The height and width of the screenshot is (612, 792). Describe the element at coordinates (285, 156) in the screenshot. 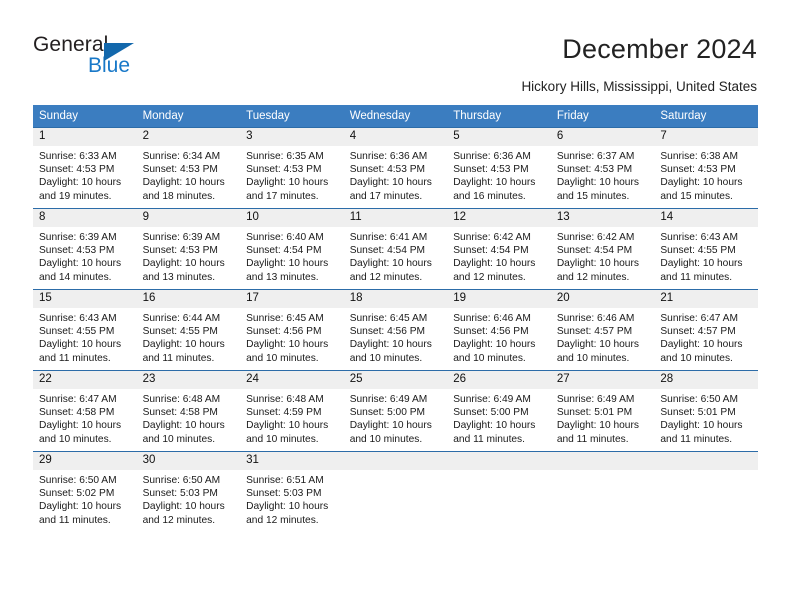

I see `sunrise-time: Sunrise: 6:35 AM` at that location.